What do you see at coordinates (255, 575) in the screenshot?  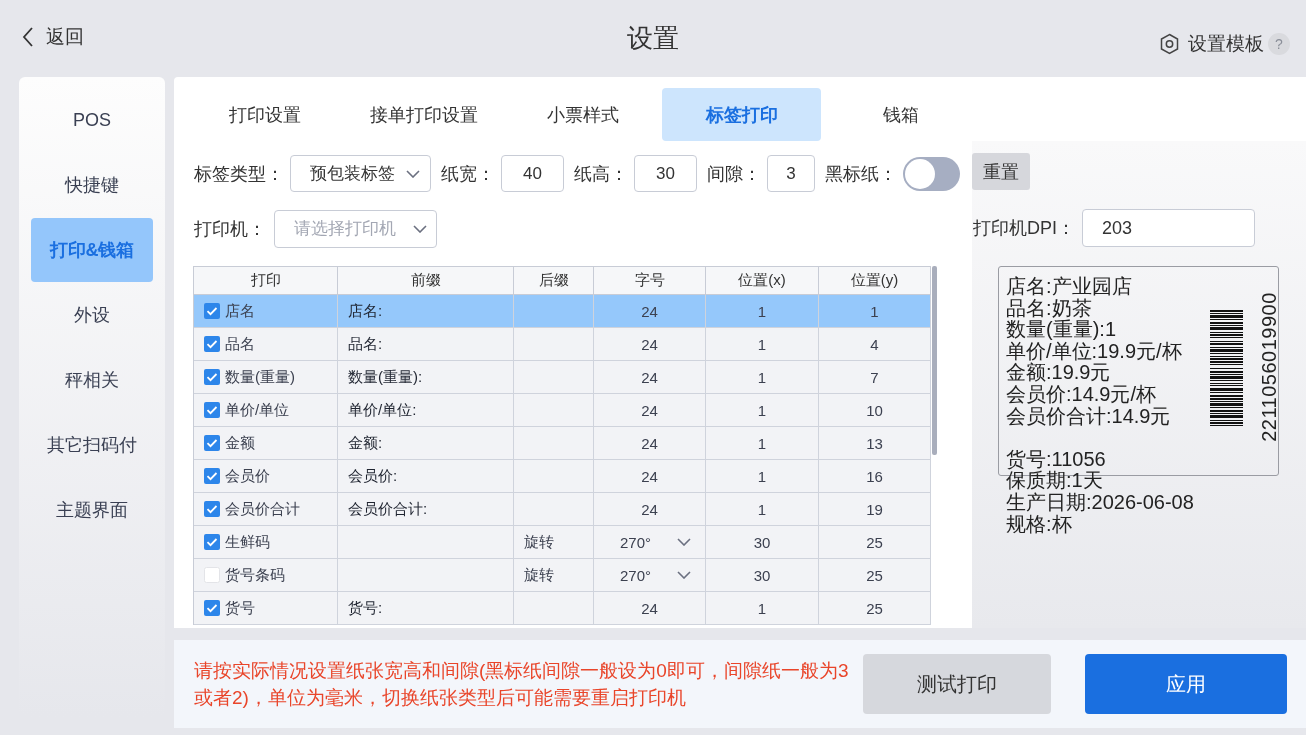 I see `field-name: 货号条码` at bounding box center [255, 575].